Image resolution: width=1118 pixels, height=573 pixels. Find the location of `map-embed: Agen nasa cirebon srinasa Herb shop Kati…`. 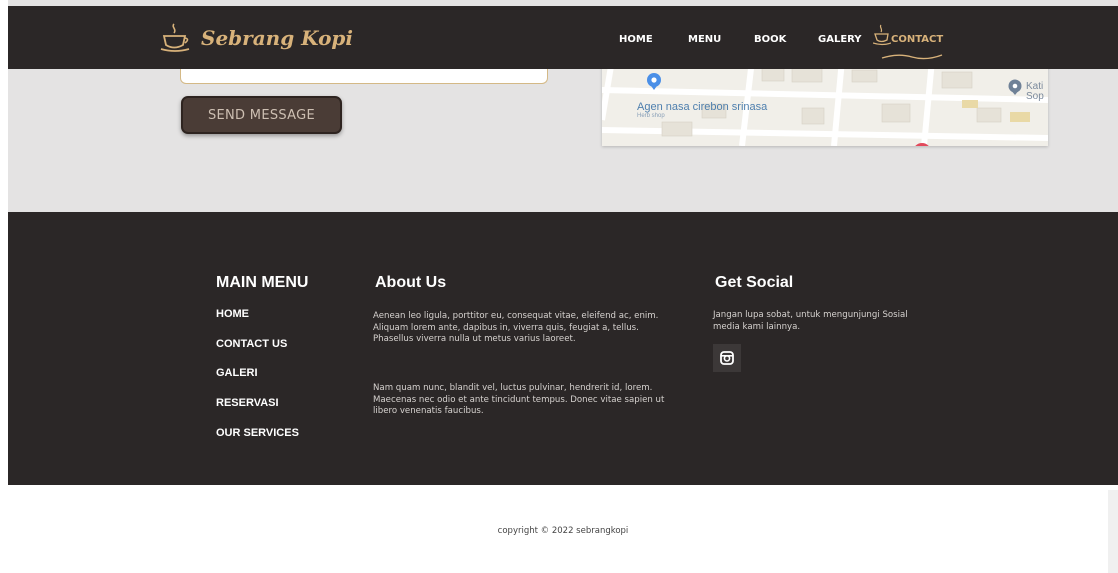

map-embed: Agen nasa cirebon srinasa Herb shop Kati… is located at coordinates (825, 103).